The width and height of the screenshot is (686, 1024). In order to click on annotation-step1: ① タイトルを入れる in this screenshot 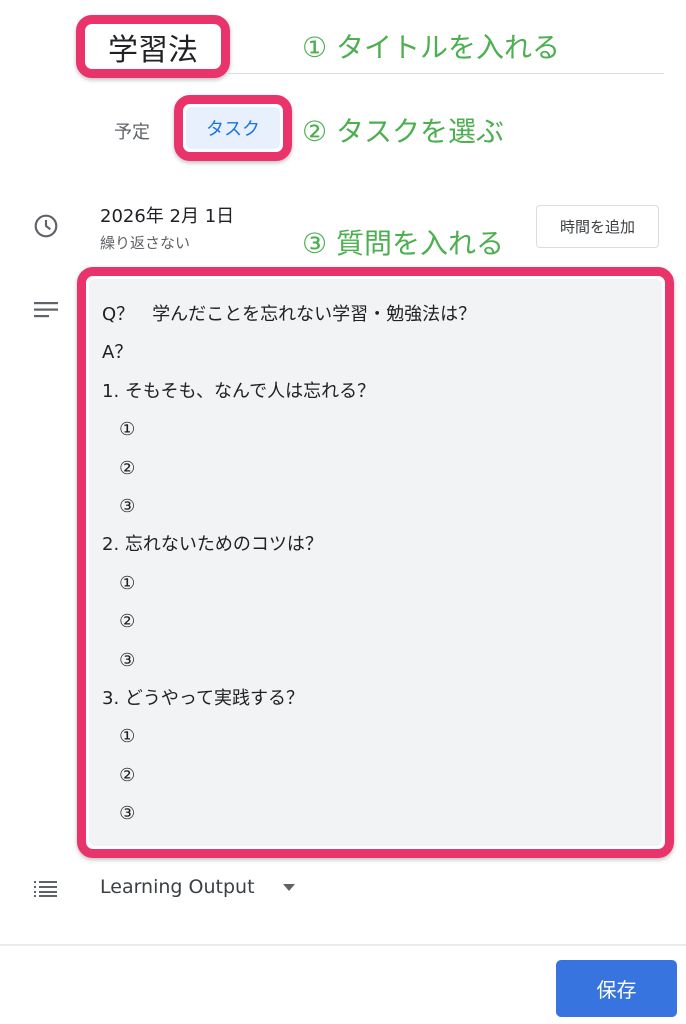, I will do `click(431, 47)`.